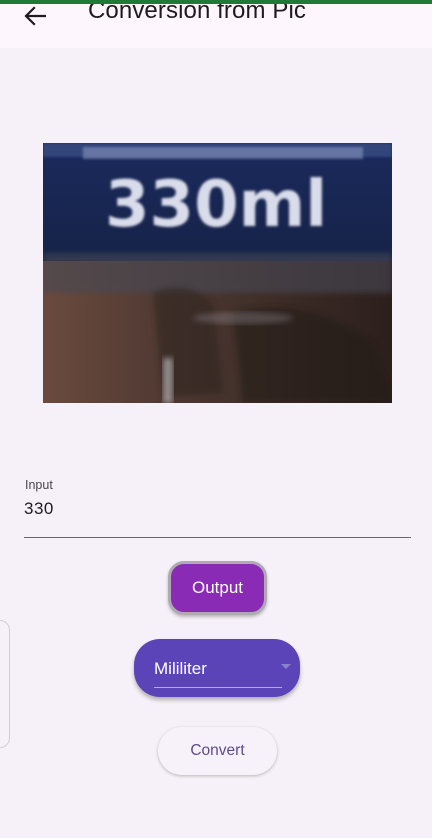 Image resolution: width=432 pixels, height=838 pixels. What do you see at coordinates (217, 751) in the screenshot?
I see `convert-button: Convert` at bounding box center [217, 751].